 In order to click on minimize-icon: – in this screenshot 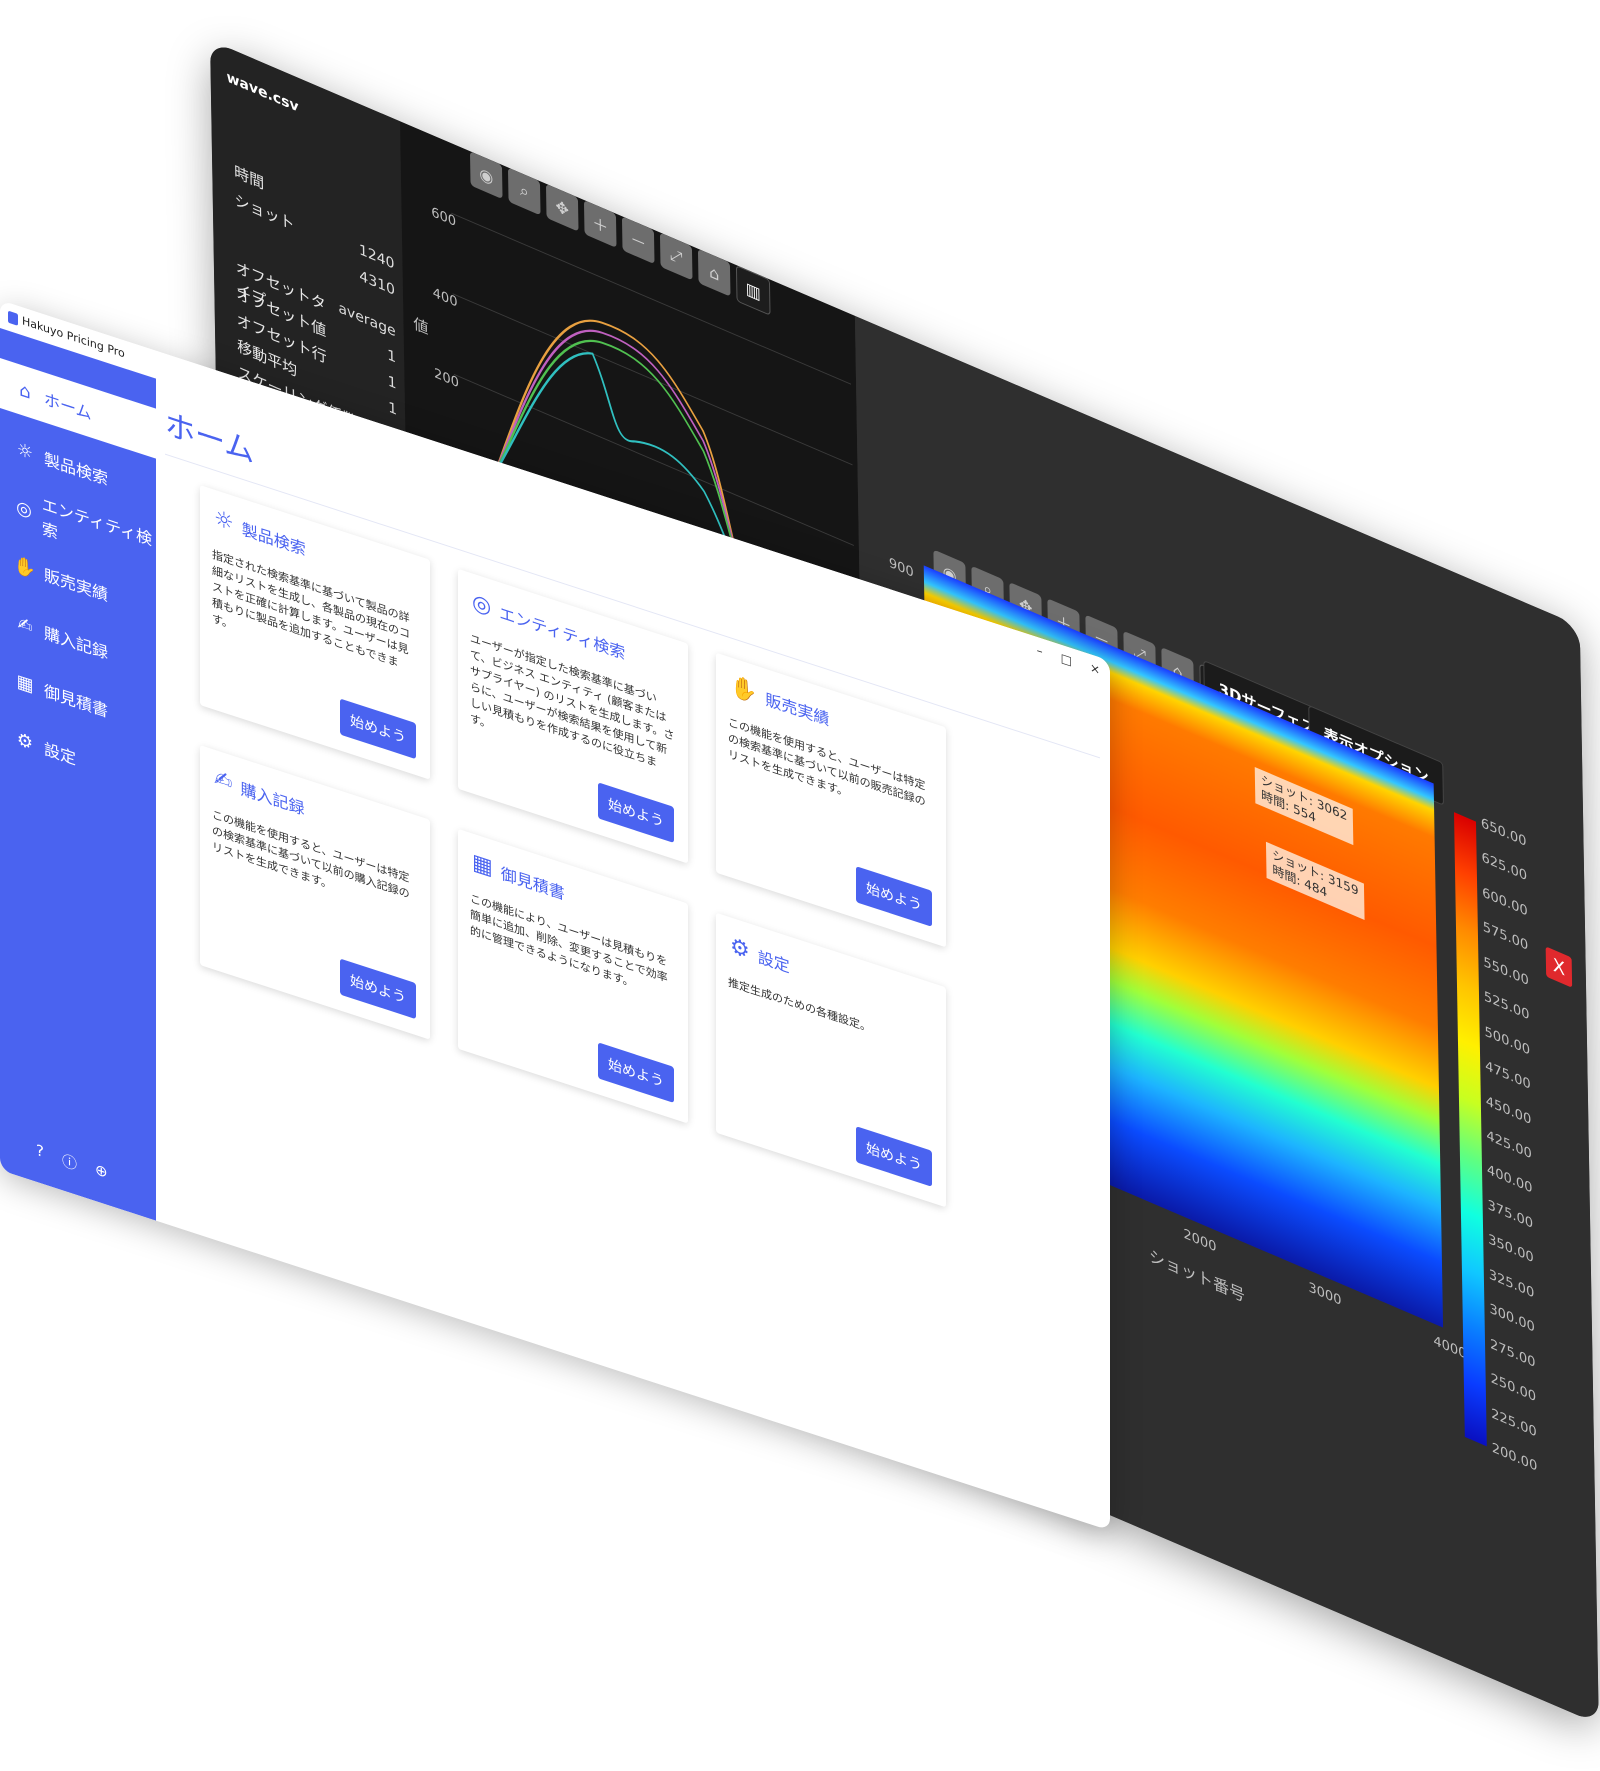, I will do `click(1040, 651)`.